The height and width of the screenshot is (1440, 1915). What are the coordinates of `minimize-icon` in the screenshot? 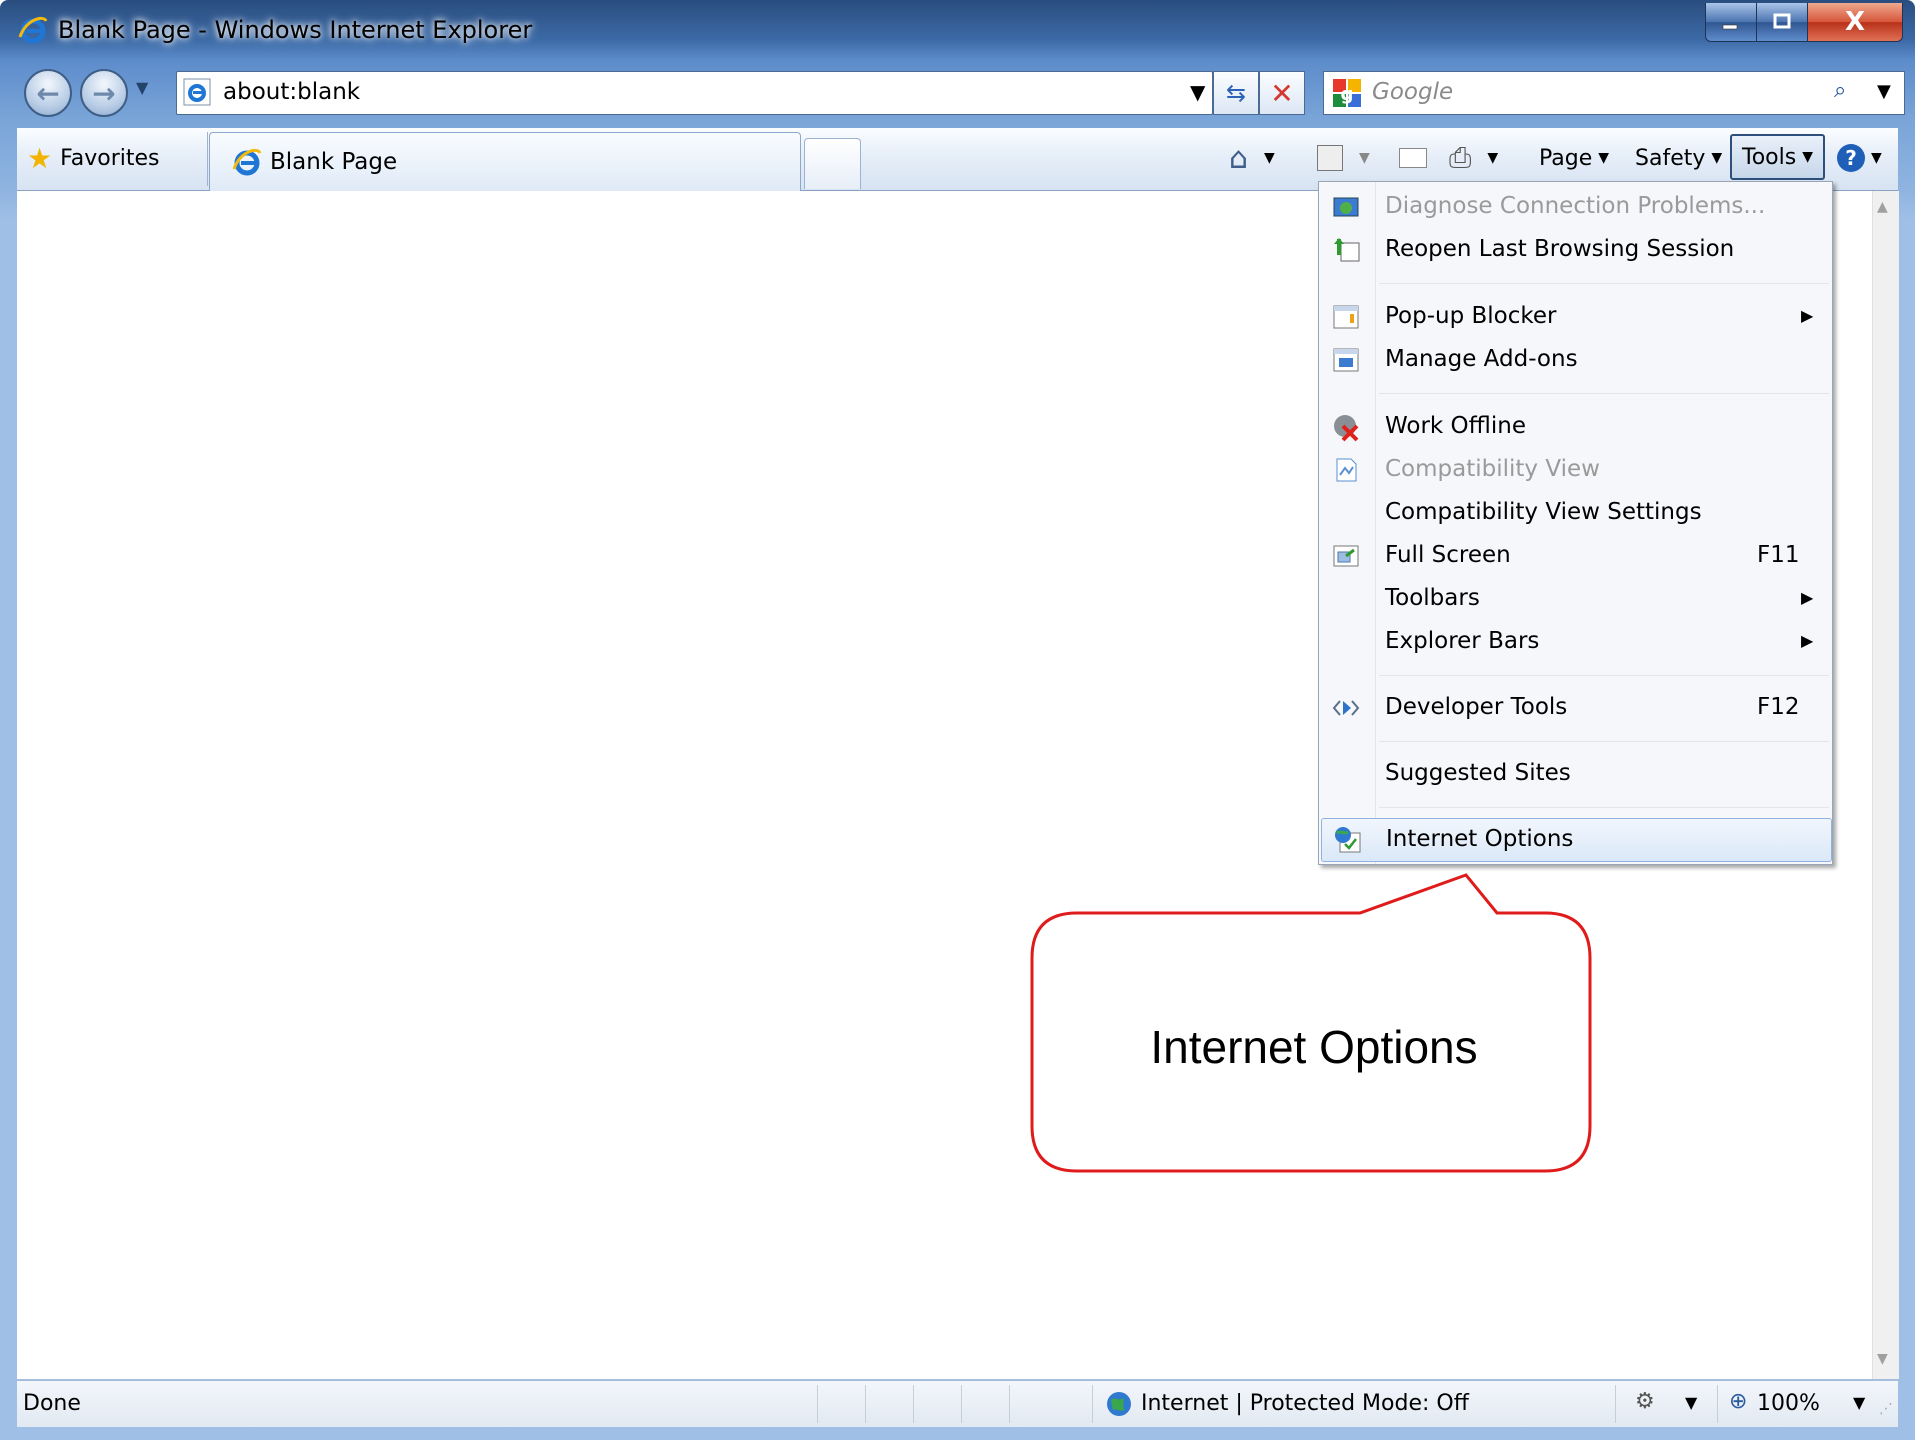 It's located at (1730, 27).